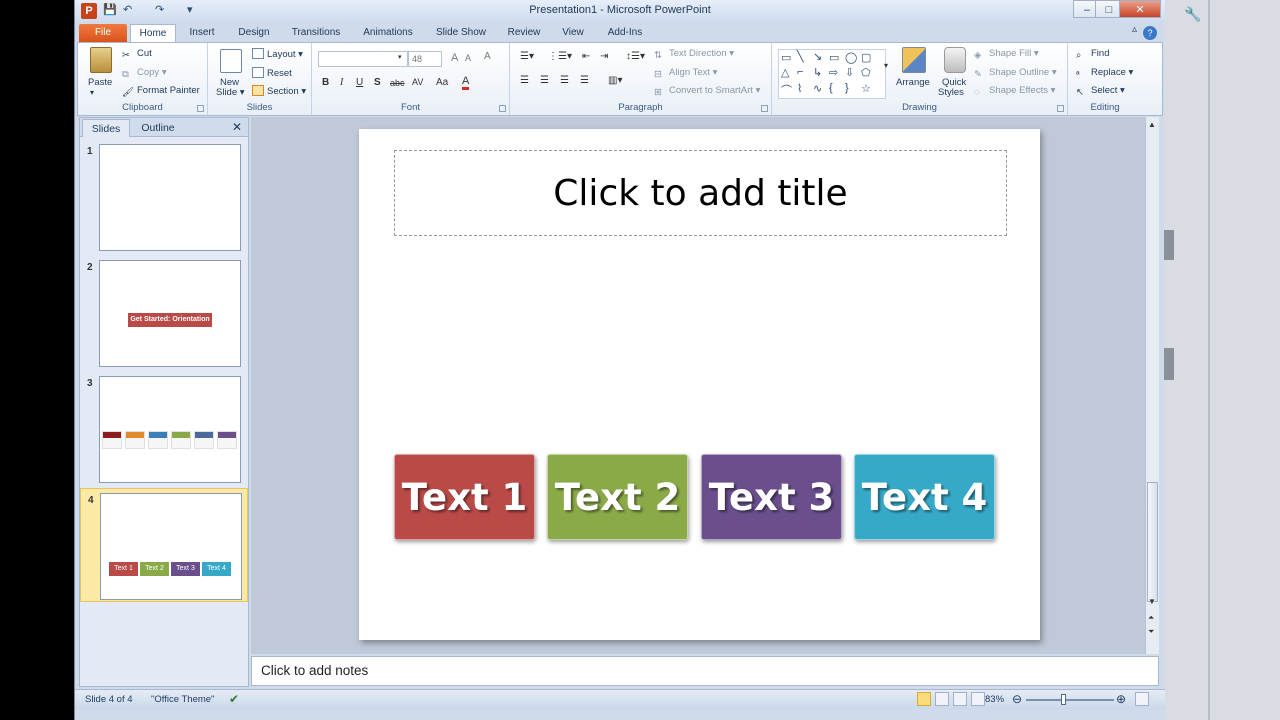 This screenshot has width=1280, height=720. What do you see at coordinates (237, 127) in the screenshot?
I see `close-pane-icon: ✕` at bounding box center [237, 127].